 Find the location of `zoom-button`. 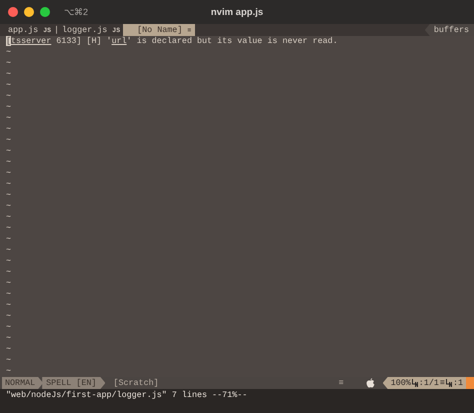

zoom-button is located at coordinates (45, 12).